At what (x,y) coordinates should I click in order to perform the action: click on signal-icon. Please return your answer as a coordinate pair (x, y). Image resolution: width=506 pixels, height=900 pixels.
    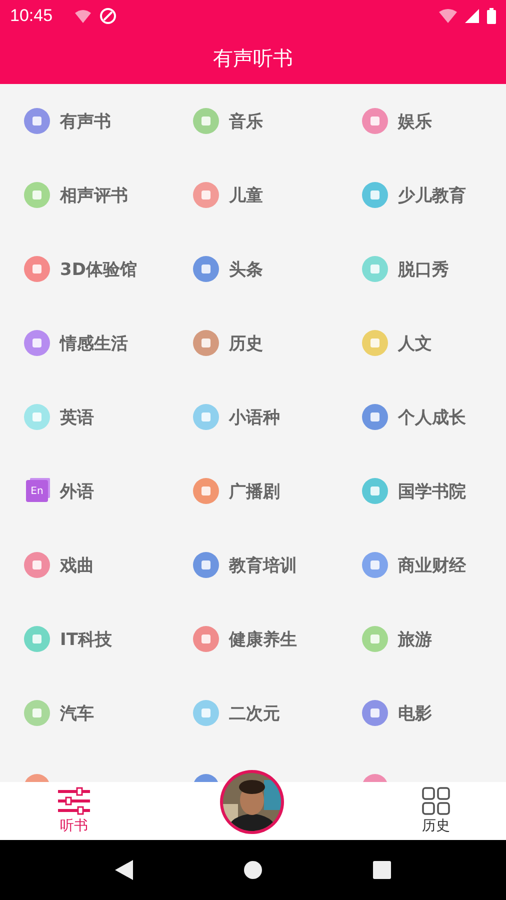
    Looking at the image, I should click on (472, 16).